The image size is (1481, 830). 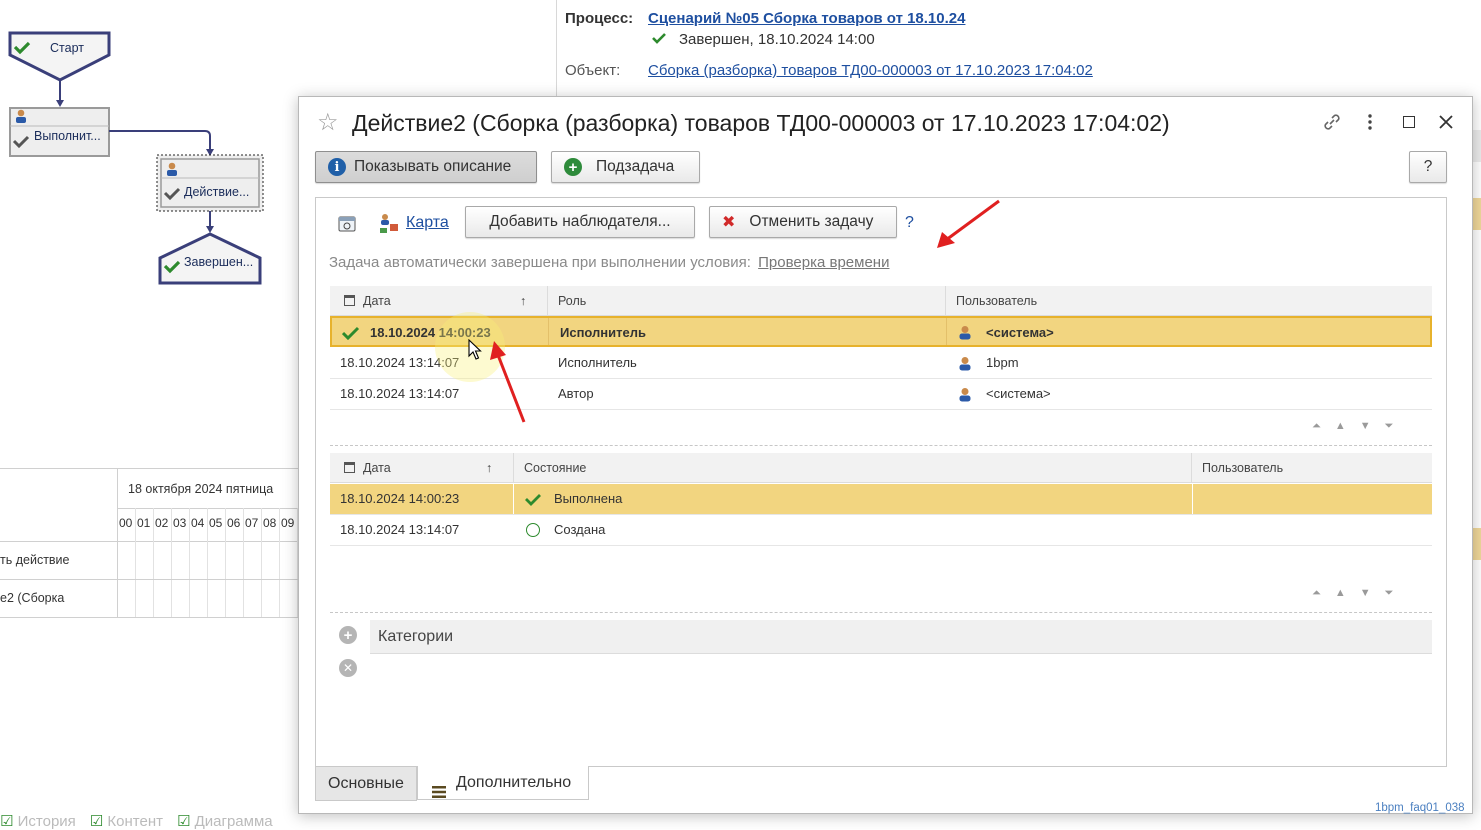 I want to click on role-cell: Исполнитель, so click(x=597, y=362).